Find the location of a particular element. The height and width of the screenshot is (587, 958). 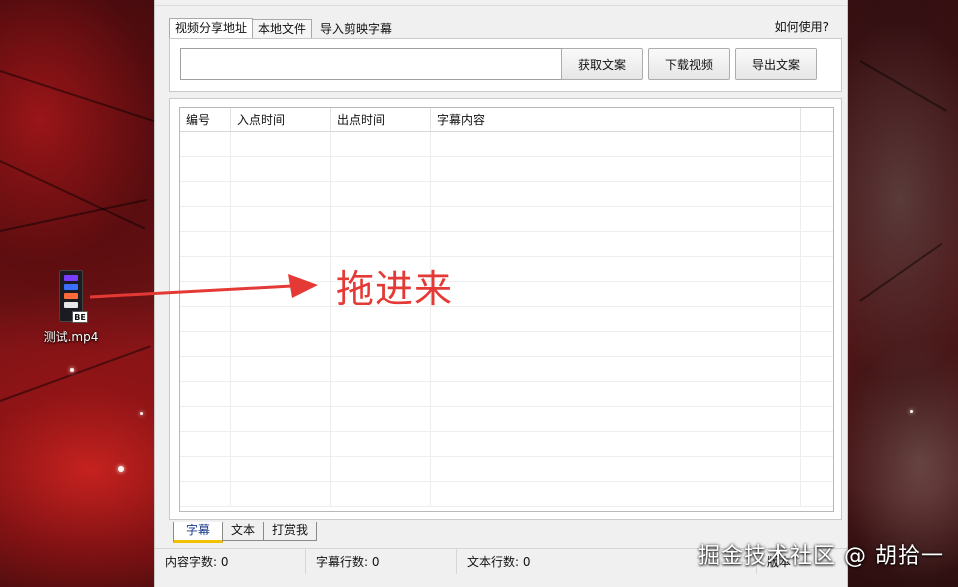

drag-hint-label: 拖进来 is located at coordinates (395, 289).